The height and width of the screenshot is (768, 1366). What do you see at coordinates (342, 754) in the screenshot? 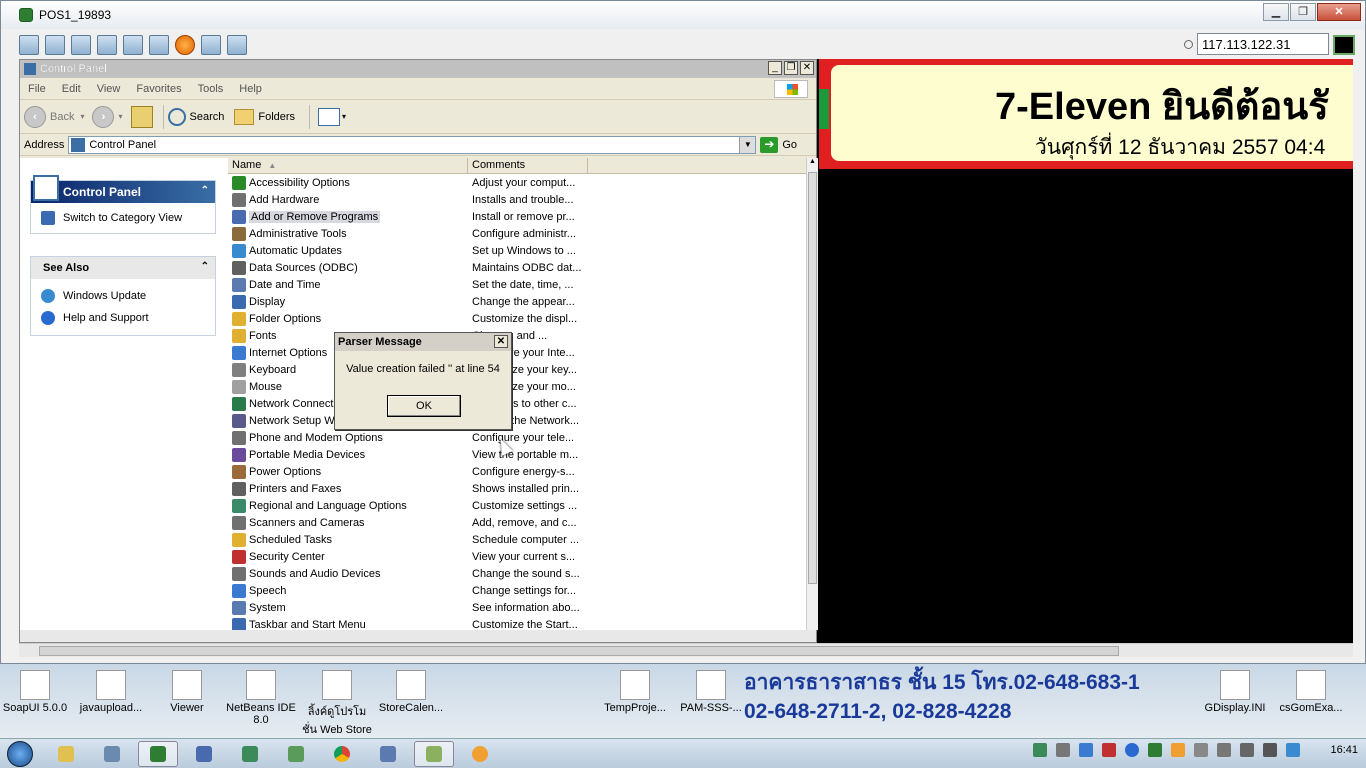
I see `taskbar-chrome` at bounding box center [342, 754].